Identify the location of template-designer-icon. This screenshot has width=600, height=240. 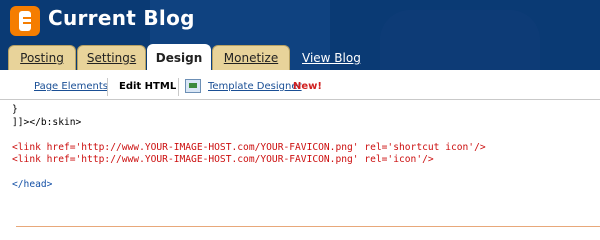
(193, 86).